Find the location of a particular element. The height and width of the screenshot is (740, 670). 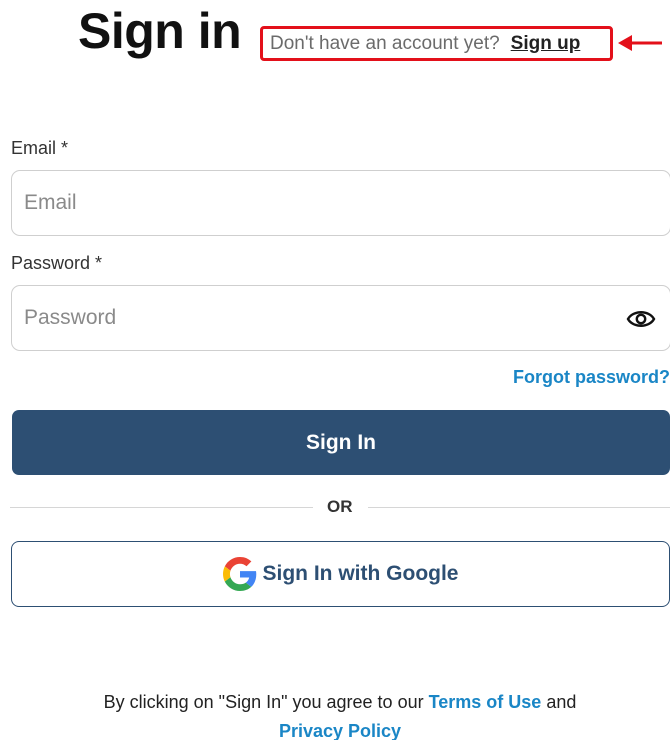

email-field-container is located at coordinates (340, 203).